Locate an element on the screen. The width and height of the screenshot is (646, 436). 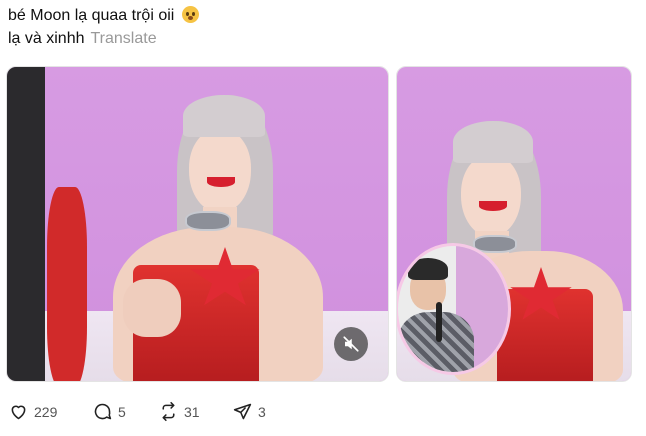
inset-microphone is located at coordinates (439, 322).